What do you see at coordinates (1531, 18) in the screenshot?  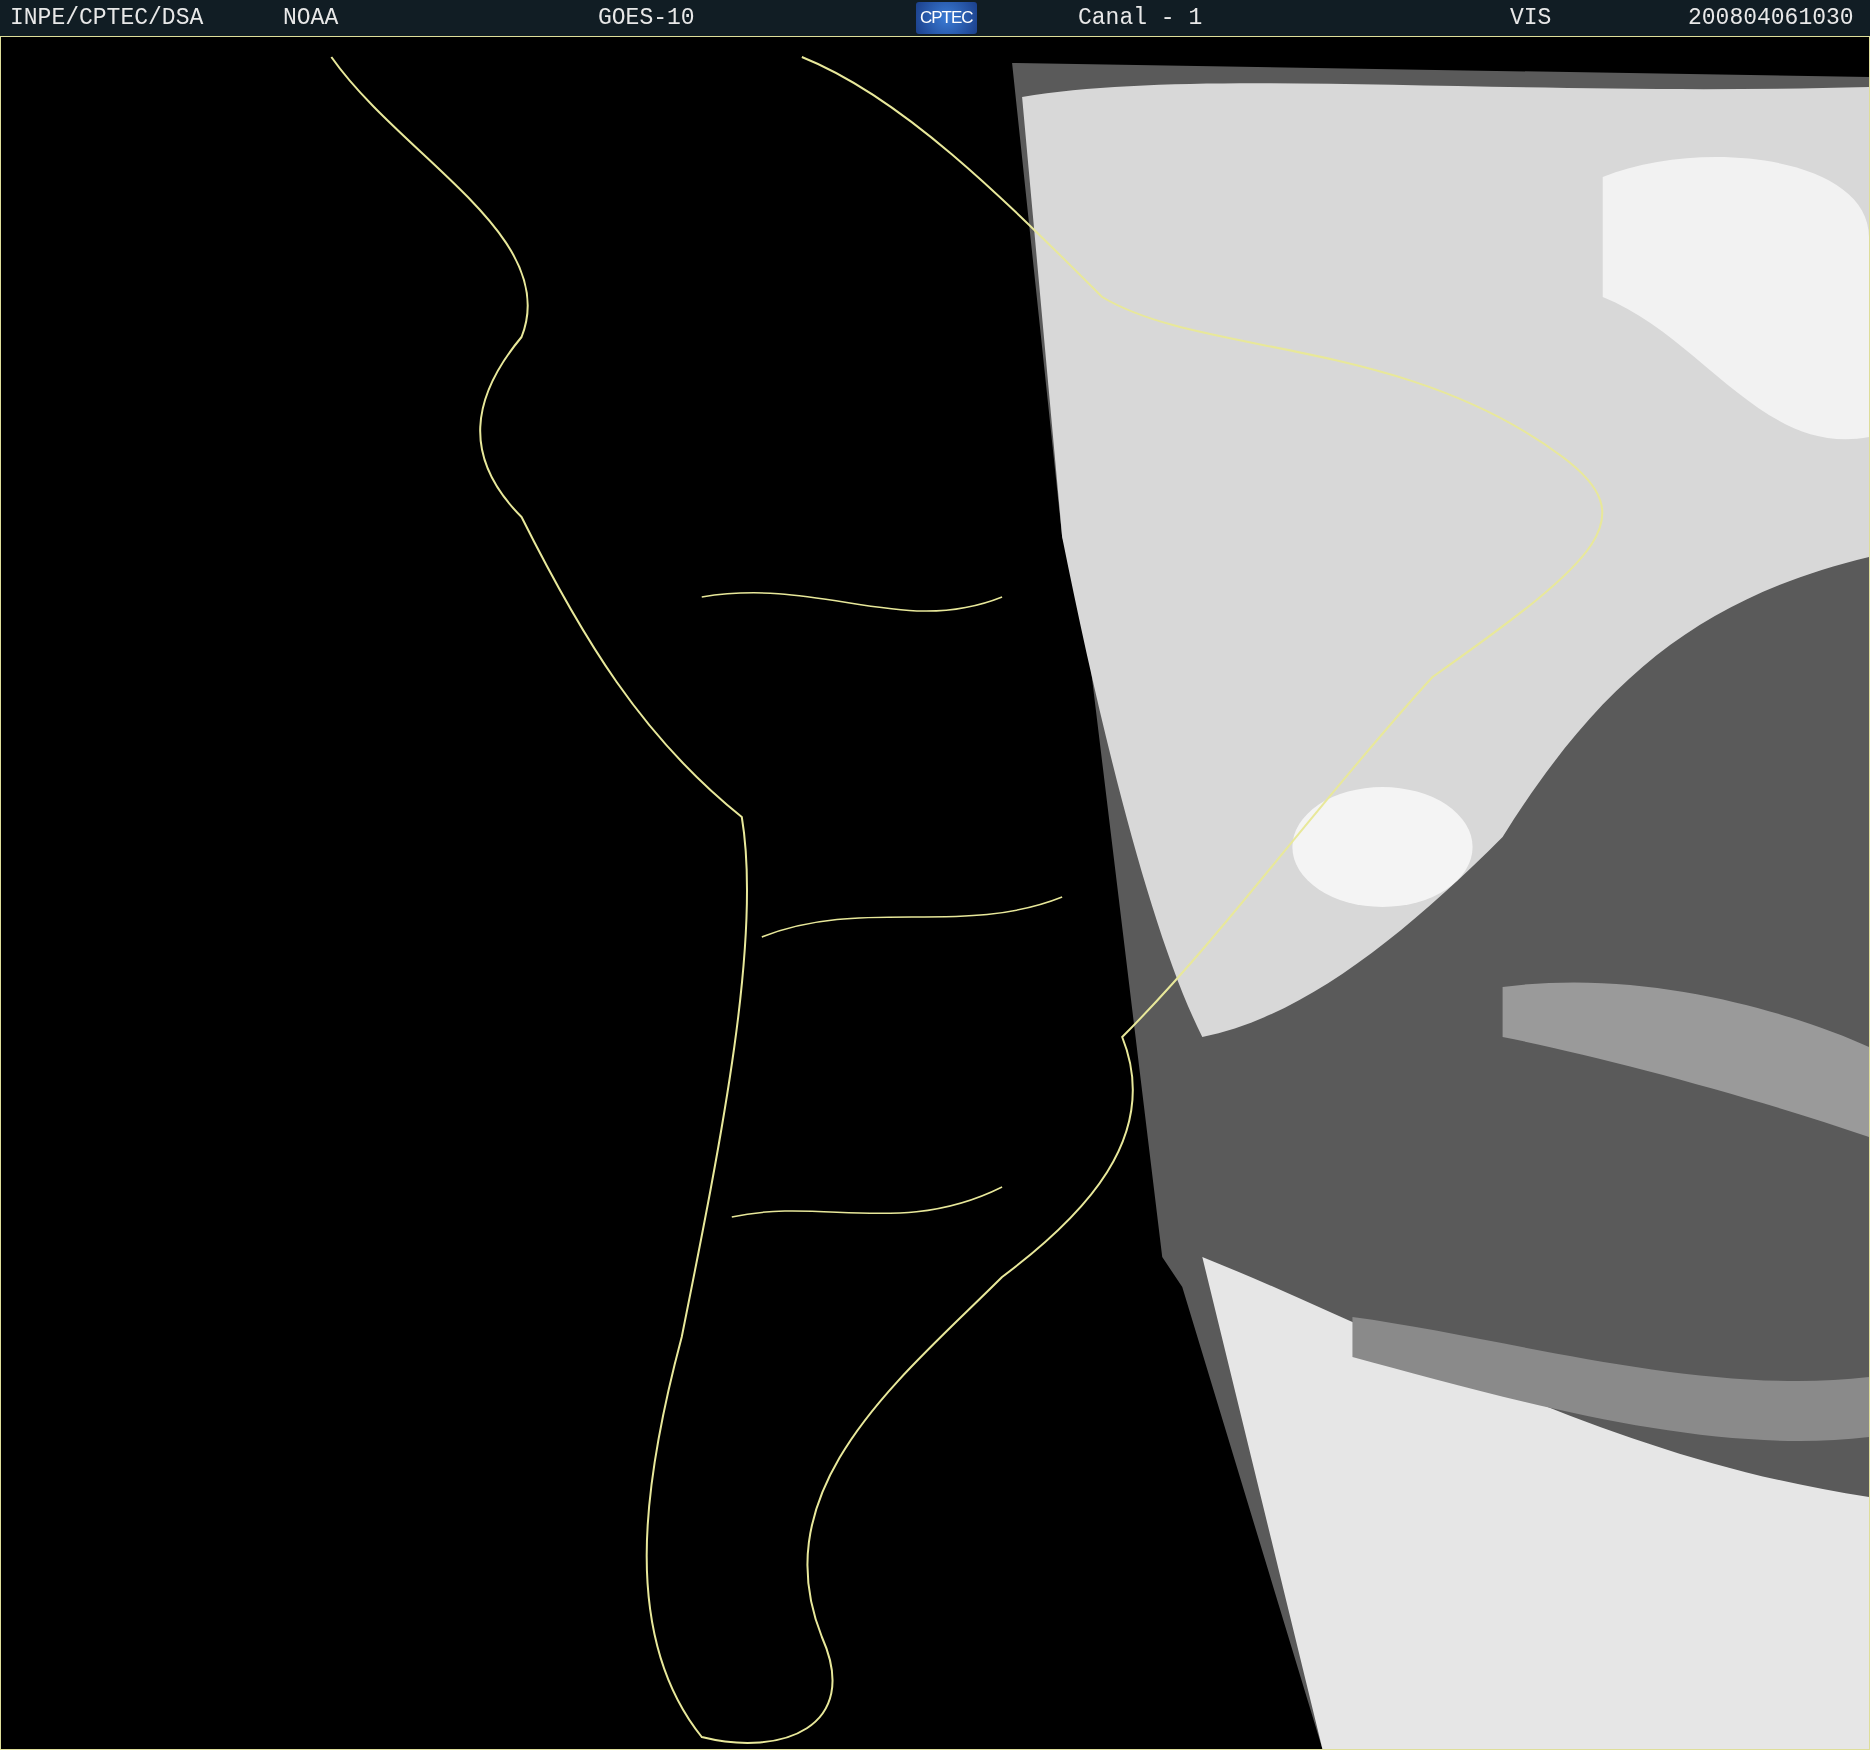 I see `band-label: VIS` at bounding box center [1531, 18].